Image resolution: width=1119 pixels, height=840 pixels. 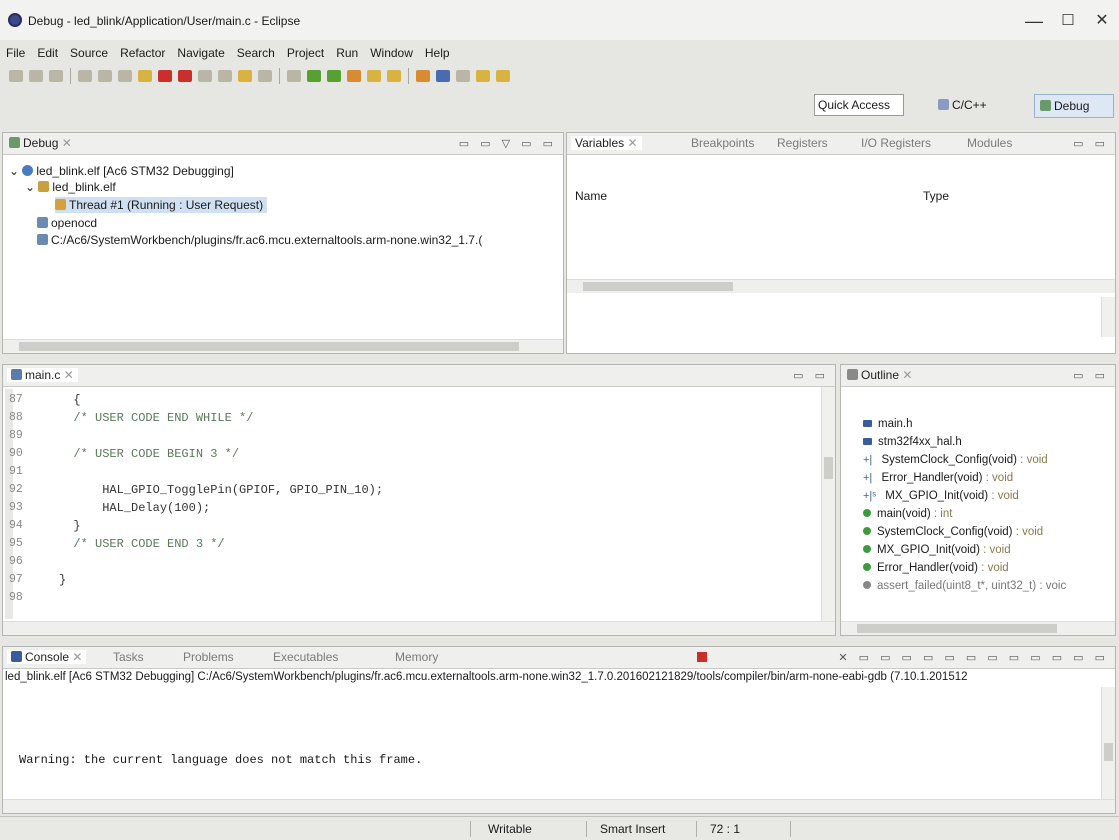 I want to click on menu-project: Project, so click(x=305, y=53).